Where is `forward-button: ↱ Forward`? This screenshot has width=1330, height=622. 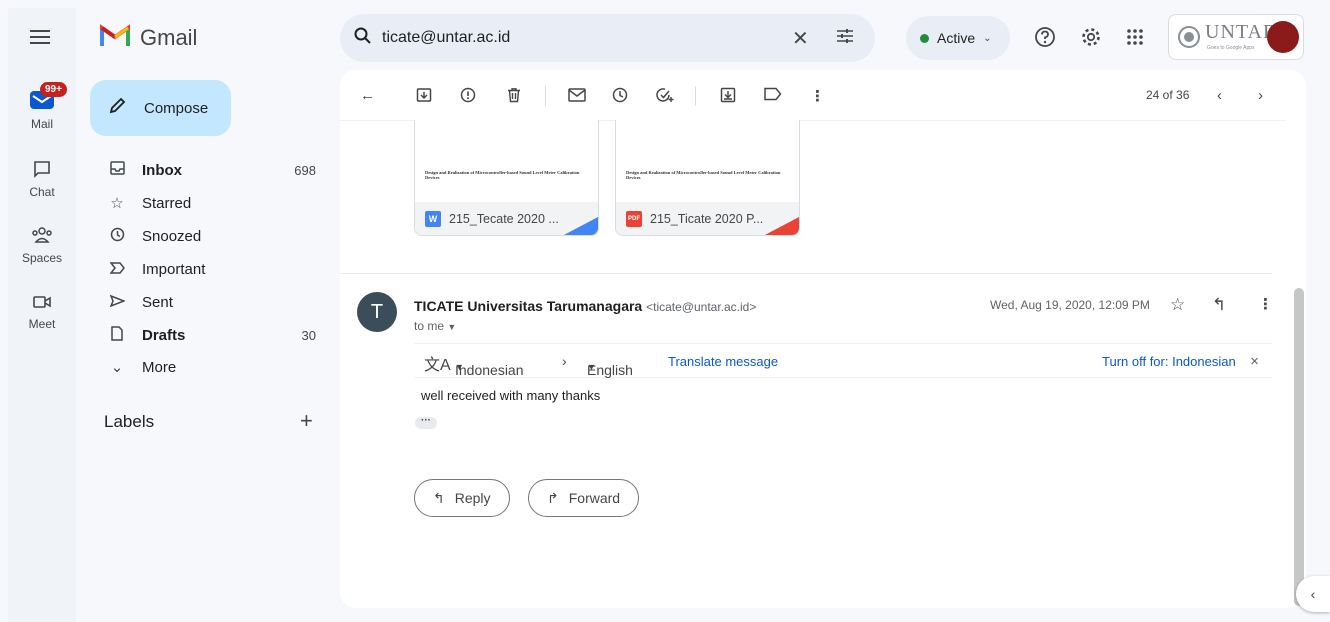 forward-button: ↱ Forward is located at coordinates (584, 498).